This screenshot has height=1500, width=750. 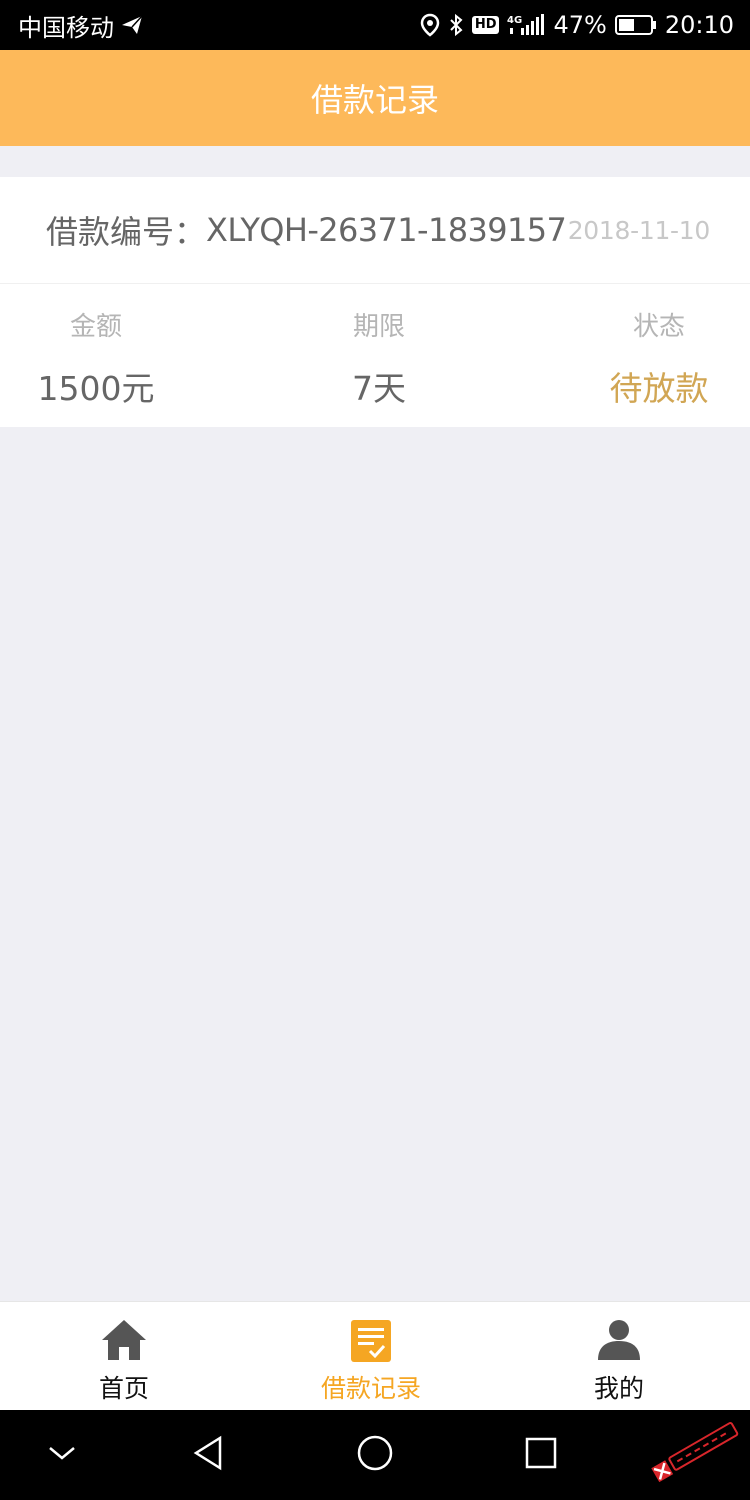 What do you see at coordinates (66, 27) in the screenshot?
I see `carrier-name: 中国移动` at bounding box center [66, 27].